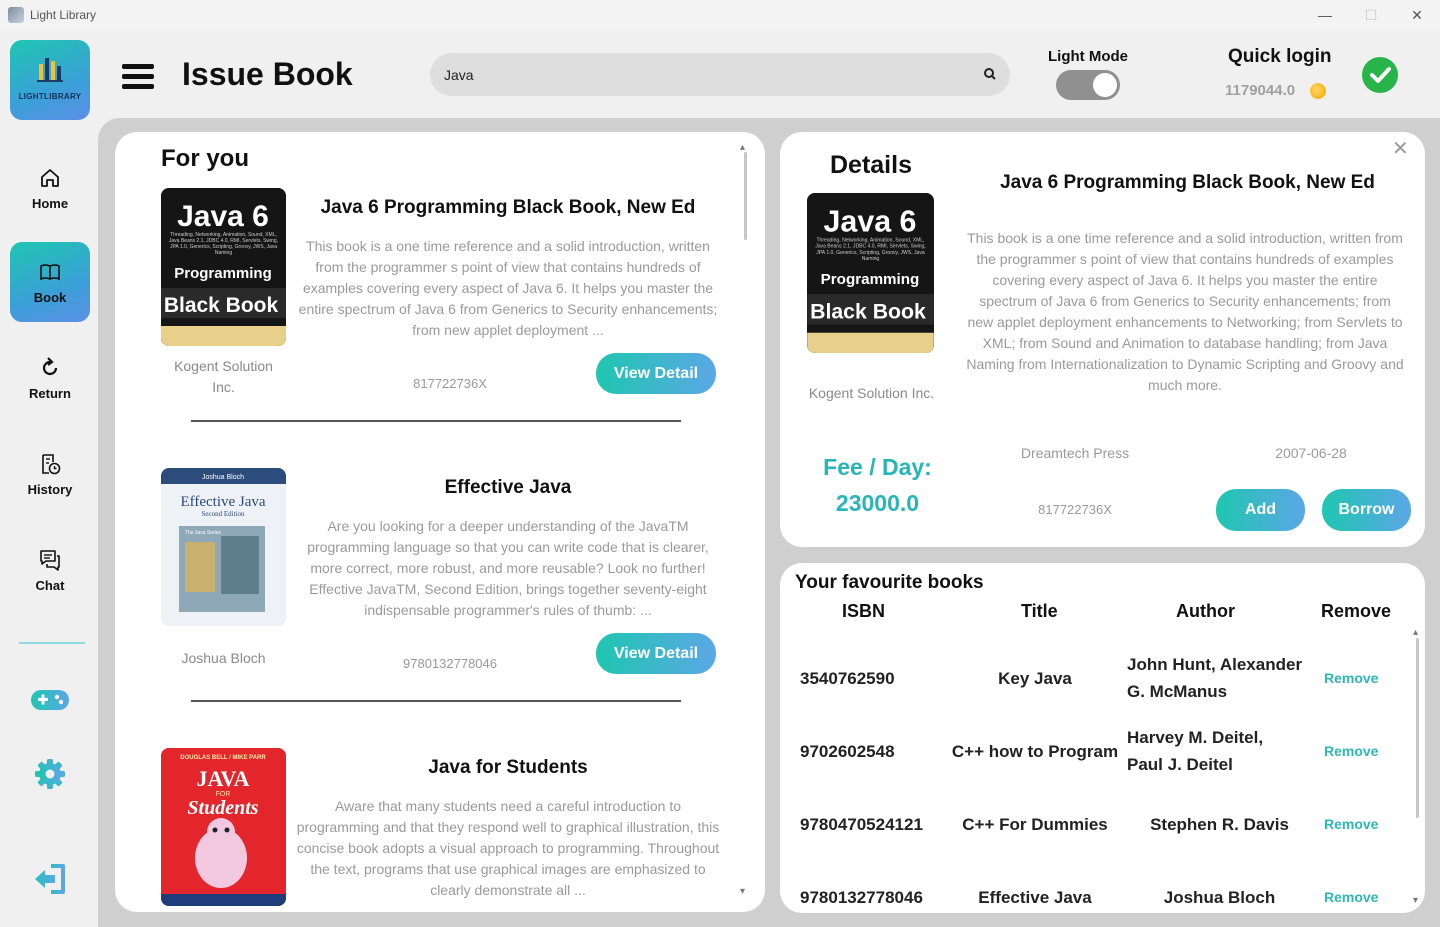 Image resolution: width=1440 pixels, height=927 pixels. What do you see at coordinates (50, 177) in the screenshot?
I see `home-icon` at bounding box center [50, 177].